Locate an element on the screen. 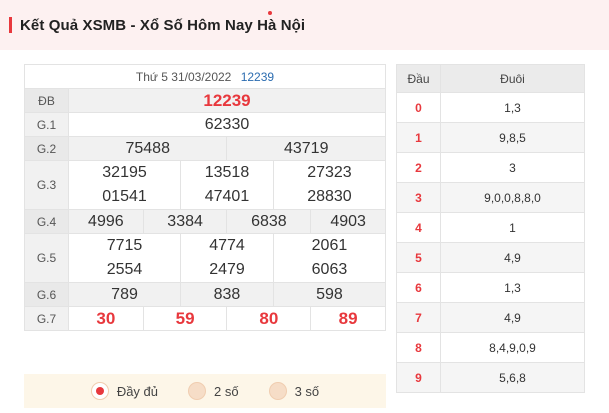 Image resolution: width=609 pixels, height=413 pixels. loto-tail: 1 is located at coordinates (512, 227).